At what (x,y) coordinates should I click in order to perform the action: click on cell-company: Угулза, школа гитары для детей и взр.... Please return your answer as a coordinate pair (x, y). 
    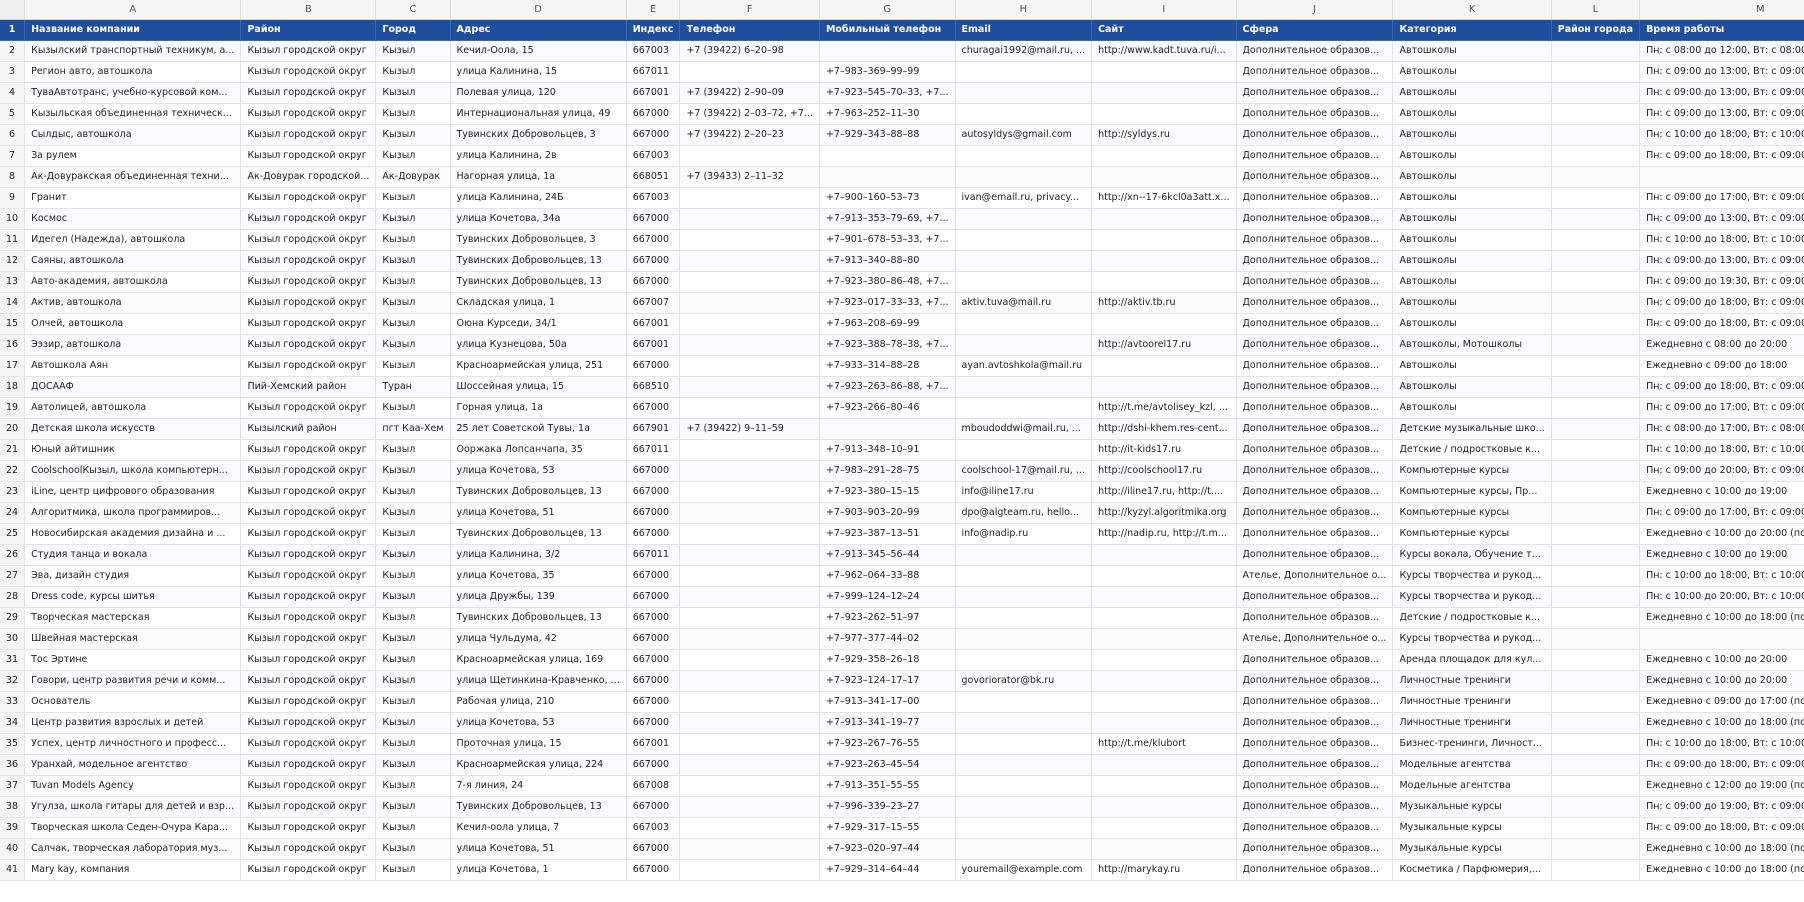
    Looking at the image, I should click on (133, 807).